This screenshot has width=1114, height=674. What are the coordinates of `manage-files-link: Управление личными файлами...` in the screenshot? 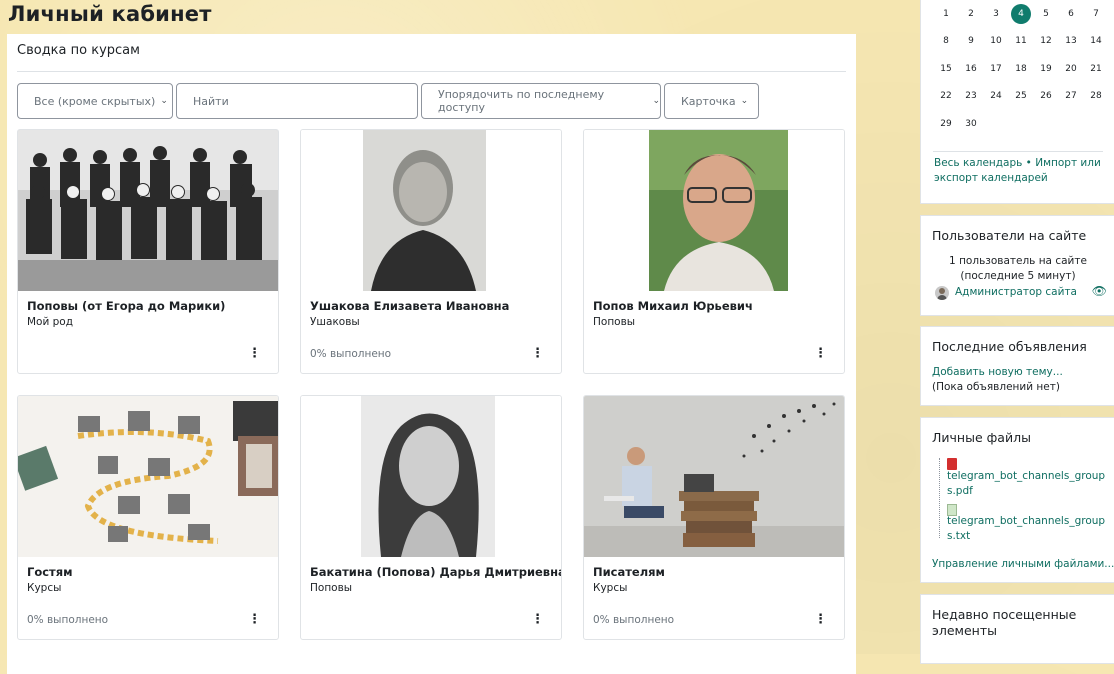 It's located at (1023, 564).